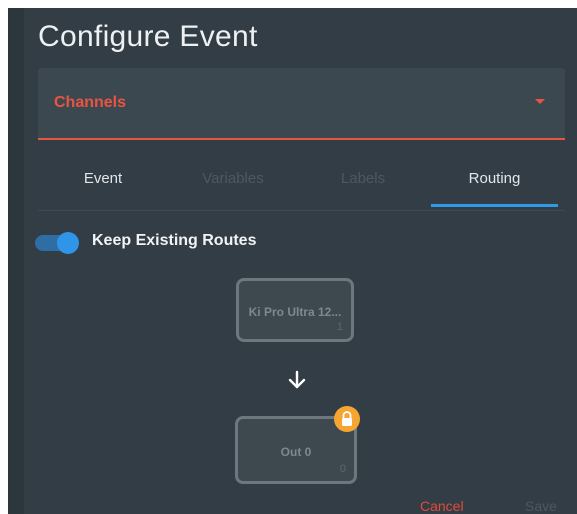 The width and height of the screenshot is (577, 514). What do you see at coordinates (297, 379) in the screenshot?
I see `arrow-down-icon` at bounding box center [297, 379].